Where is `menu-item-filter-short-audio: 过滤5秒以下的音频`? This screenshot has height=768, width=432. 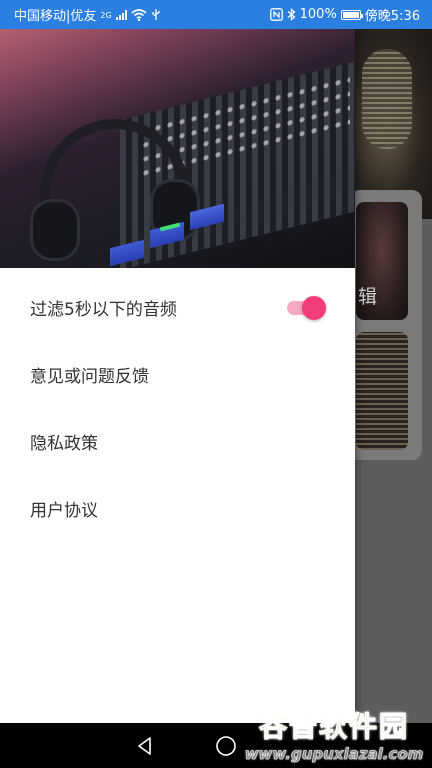
menu-item-filter-short-audio: 过滤5秒以下的音频 is located at coordinates (177, 307).